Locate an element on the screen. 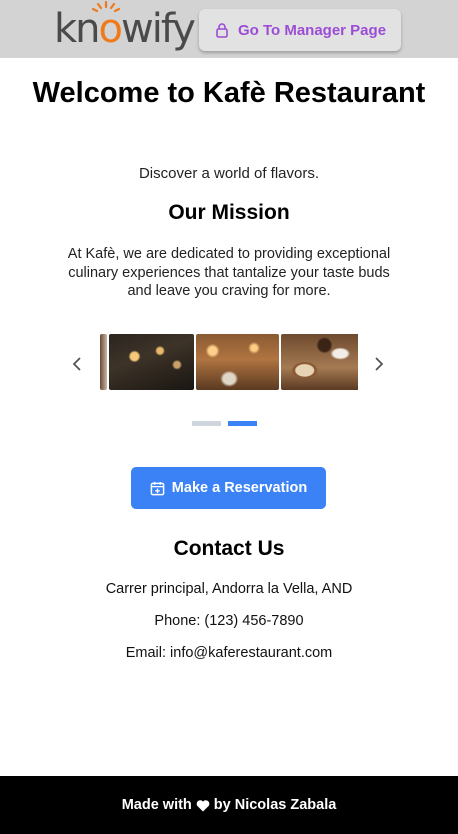 This screenshot has height=834, width=458. chevron-left-icon is located at coordinates (76, 364).